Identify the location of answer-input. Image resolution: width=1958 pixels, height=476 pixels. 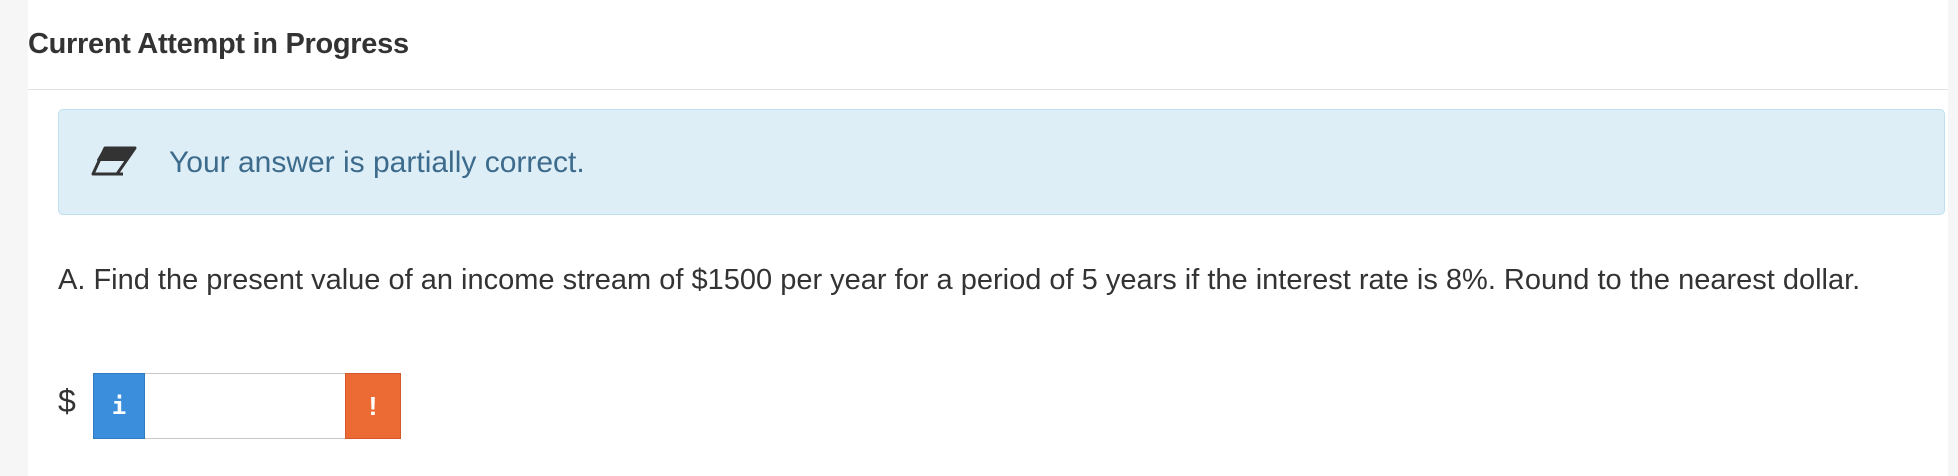
(245, 406).